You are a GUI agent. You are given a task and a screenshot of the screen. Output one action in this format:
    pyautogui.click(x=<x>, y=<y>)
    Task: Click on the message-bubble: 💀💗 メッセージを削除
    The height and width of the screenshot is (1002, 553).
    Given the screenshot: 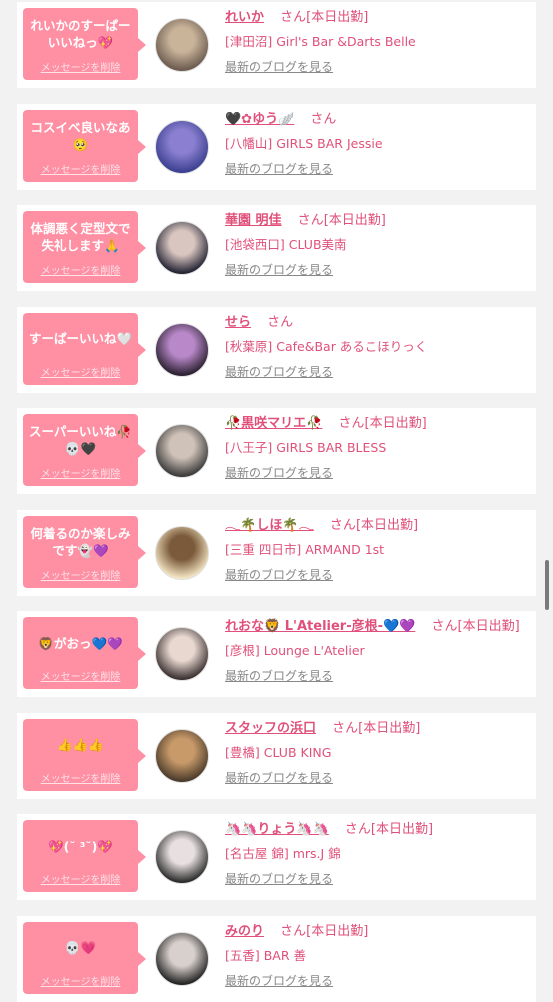 What is the action you would take?
    pyautogui.click(x=84, y=957)
    